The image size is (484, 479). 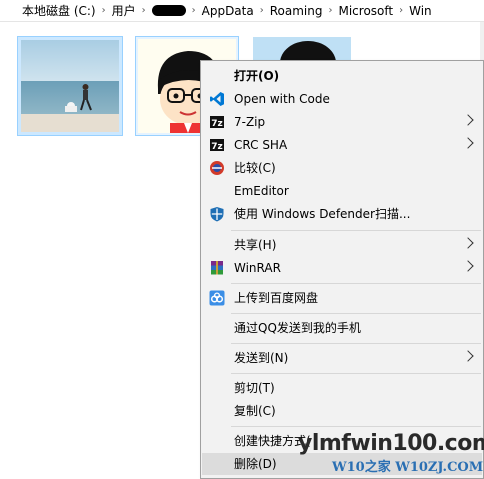 I want to click on menu-item-label: 删除(D), so click(x=255, y=464).